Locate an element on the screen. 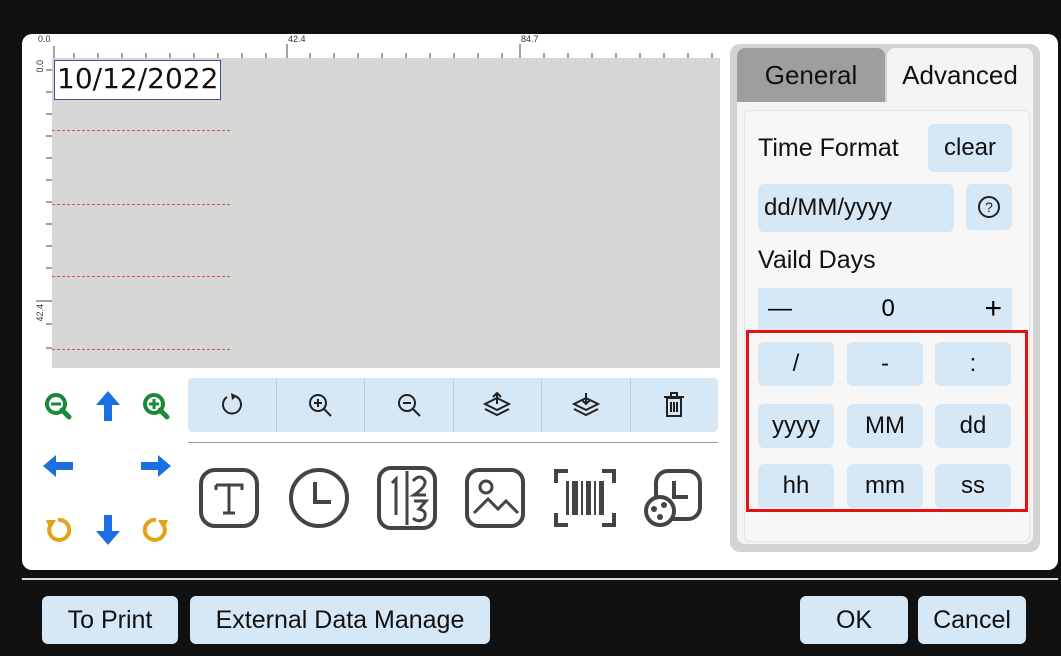  rotate-right-icon is located at coordinates (155, 529).